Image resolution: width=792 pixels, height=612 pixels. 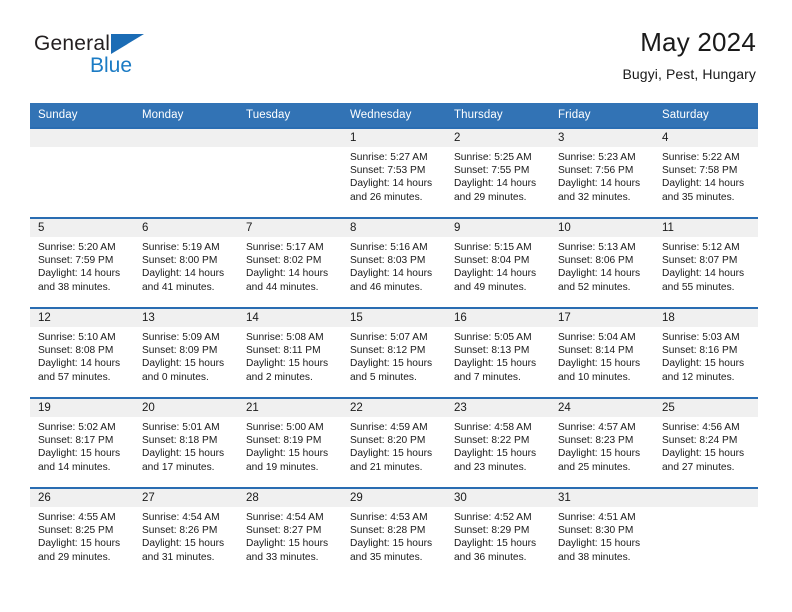 I want to click on sunrise-time: Sunrise: 5:19 AM, so click(x=181, y=247).